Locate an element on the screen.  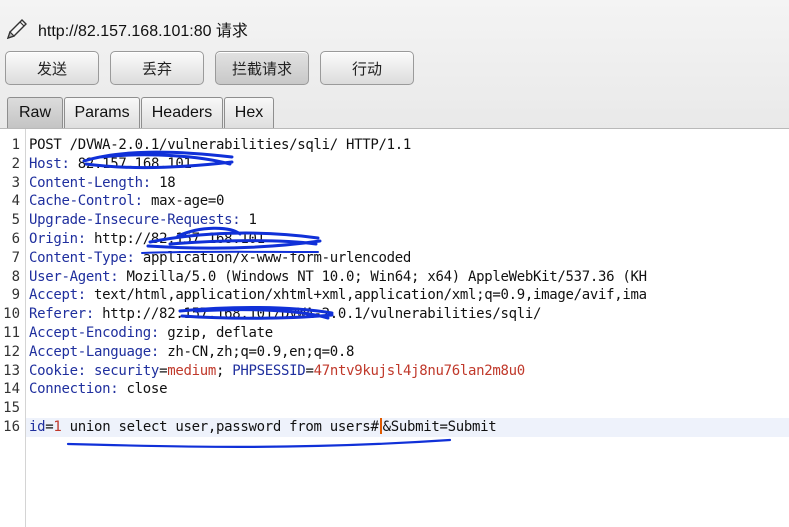
header-line-origin: Origin: http://82.157.168.101 is located at coordinates (147, 239).